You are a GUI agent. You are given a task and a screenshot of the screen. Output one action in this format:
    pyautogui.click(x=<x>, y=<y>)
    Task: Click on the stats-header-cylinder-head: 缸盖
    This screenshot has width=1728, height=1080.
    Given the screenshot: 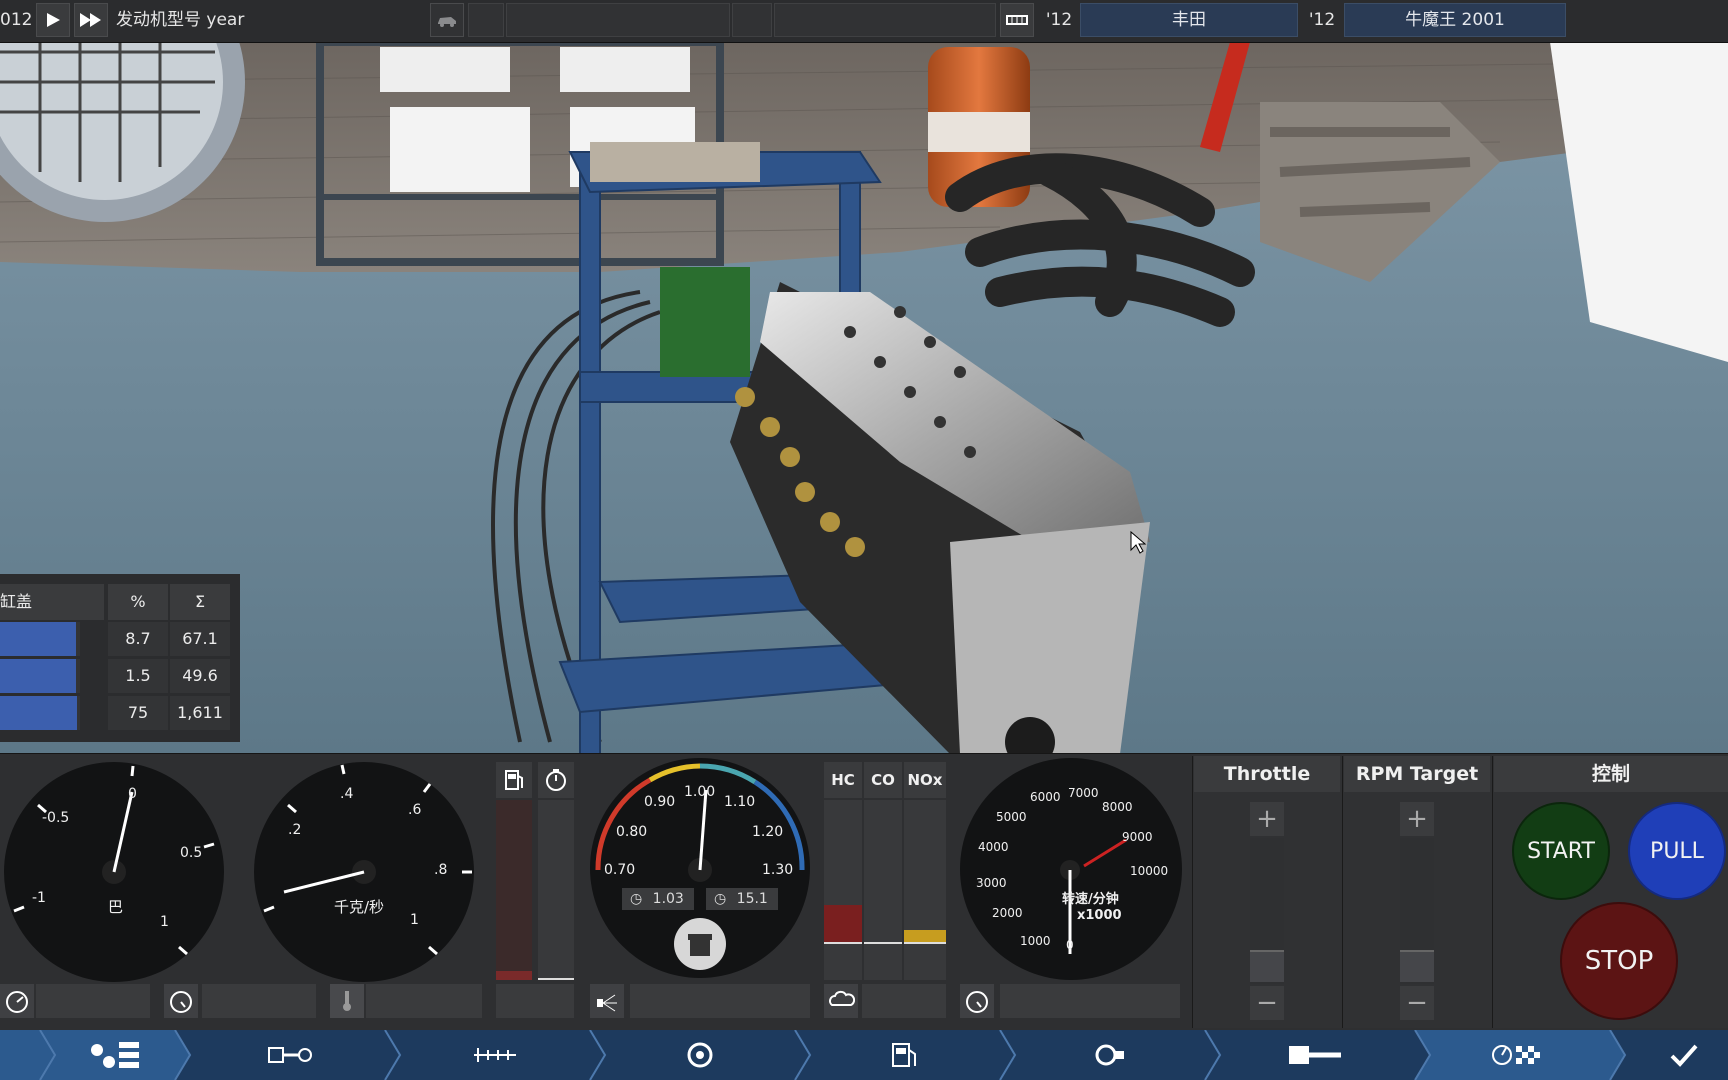 What is the action you would take?
    pyautogui.click(x=52, y=602)
    